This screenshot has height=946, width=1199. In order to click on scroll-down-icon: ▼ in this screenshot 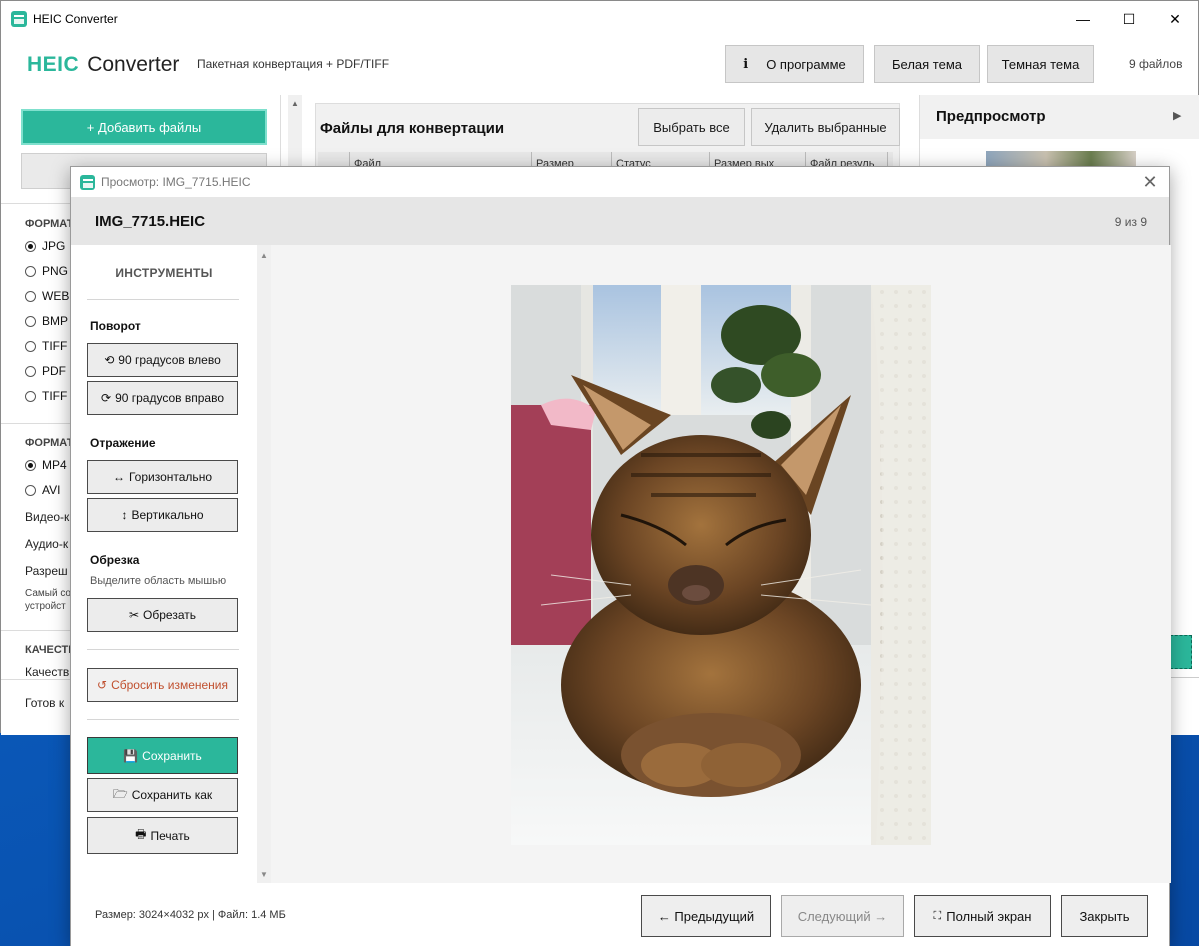, I will do `click(264, 874)`.